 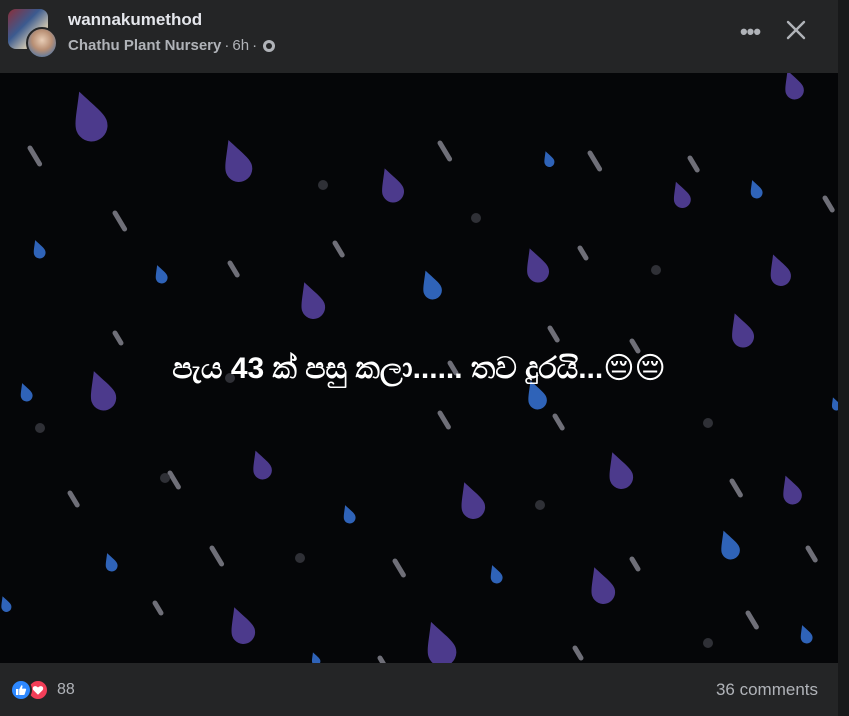 What do you see at coordinates (42, 690) in the screenshot?
I see `reactions-summary: 88` at bounding box center [42, 690].